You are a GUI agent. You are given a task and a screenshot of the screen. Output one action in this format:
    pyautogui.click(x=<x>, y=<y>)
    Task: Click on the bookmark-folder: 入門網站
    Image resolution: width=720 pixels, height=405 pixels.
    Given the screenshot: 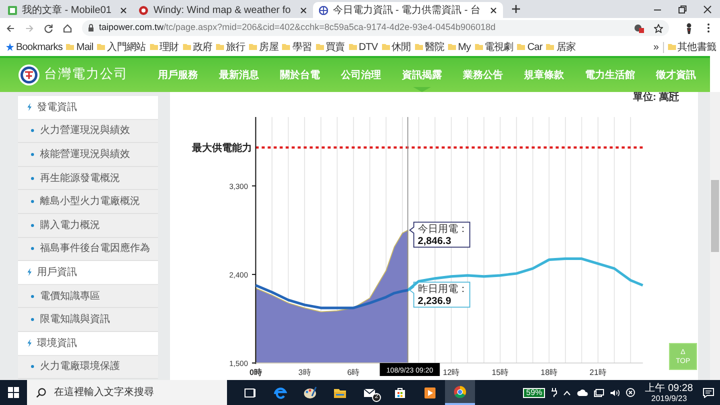 What is the action you would take?
    pyautogui.click(x=121, y=47)
    